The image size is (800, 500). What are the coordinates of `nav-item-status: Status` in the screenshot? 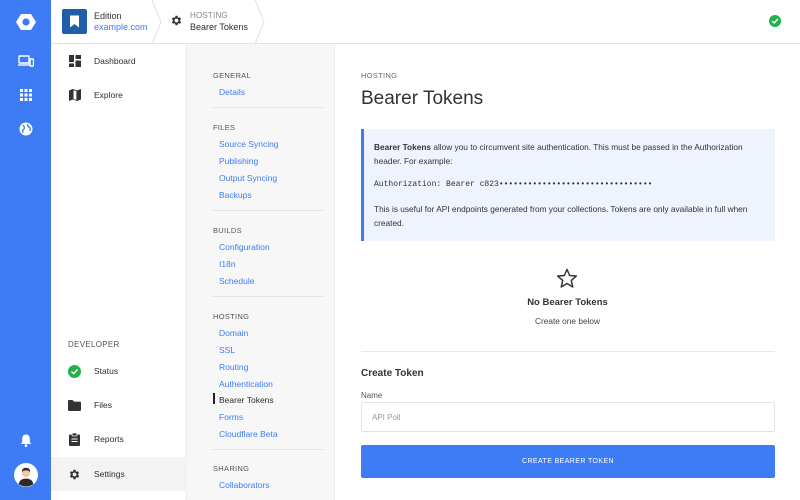 It's located at (119, 371).